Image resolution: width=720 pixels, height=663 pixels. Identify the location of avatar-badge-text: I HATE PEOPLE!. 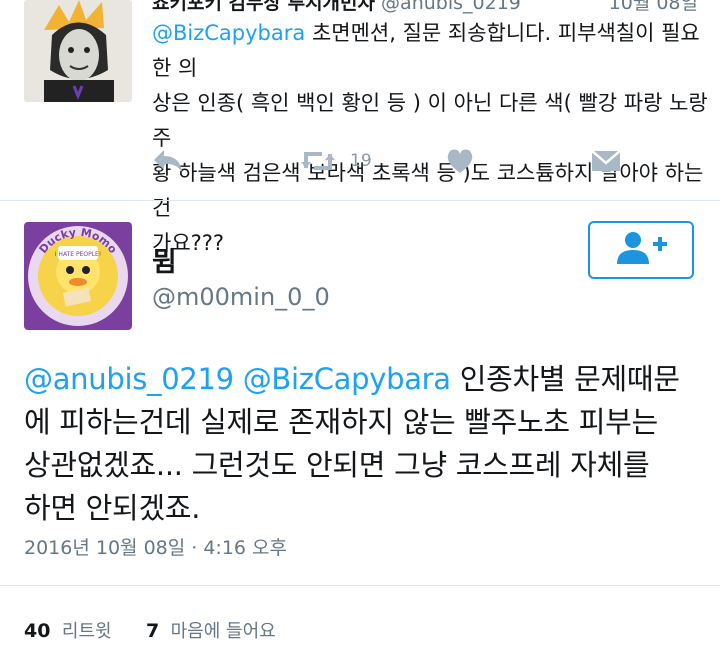
(78, 254).